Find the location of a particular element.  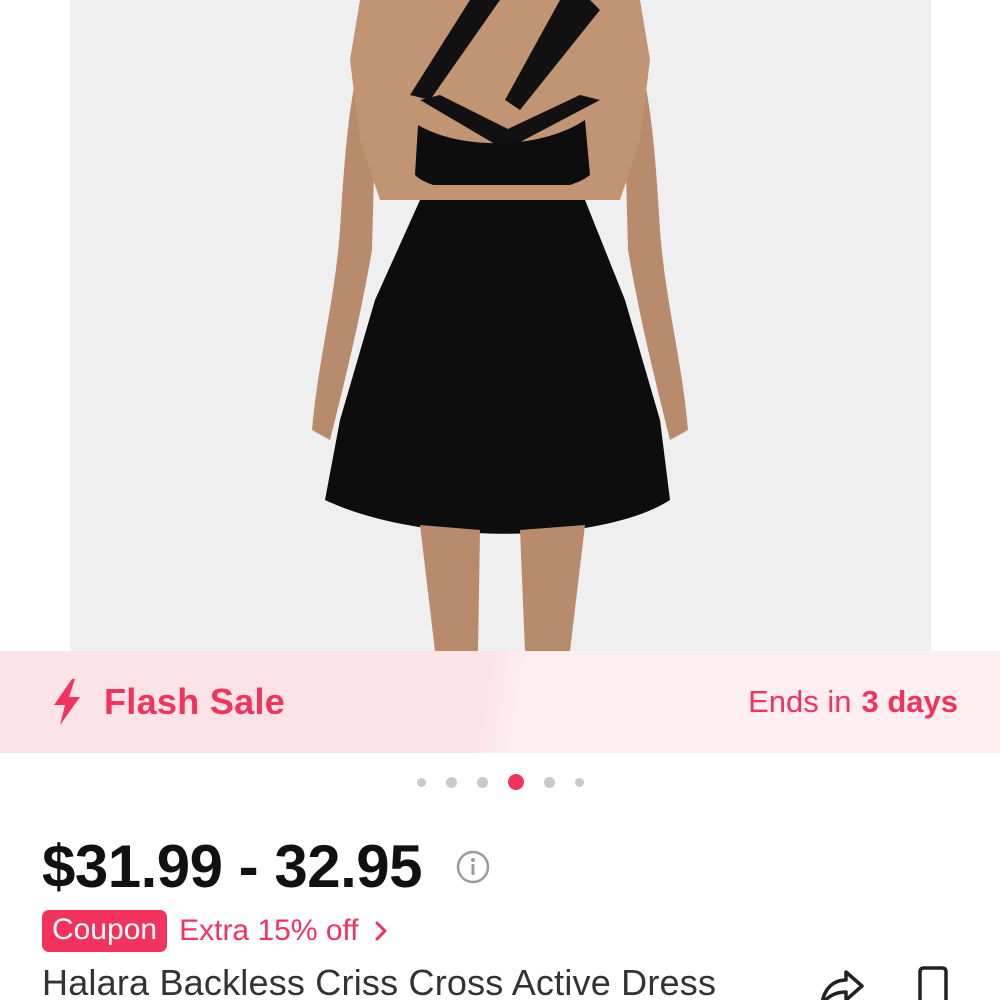

flash-sale-left: Flash Sale is located at coordinates (166, 702).